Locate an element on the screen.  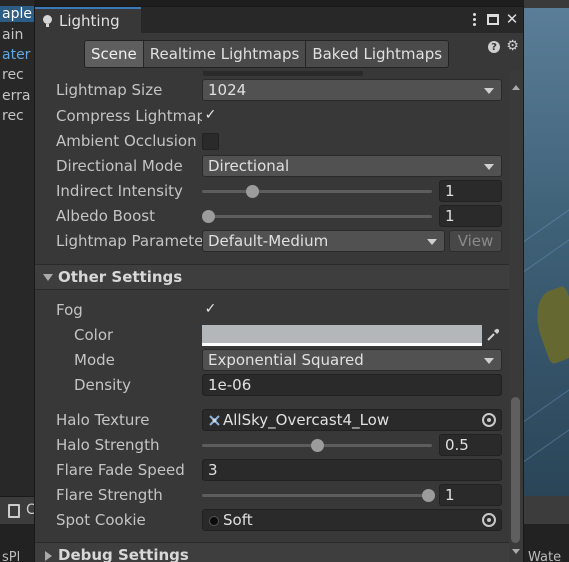
flare-fade-speed-row: Flare Fade Speed 3 is located at coordinates (272, 470).